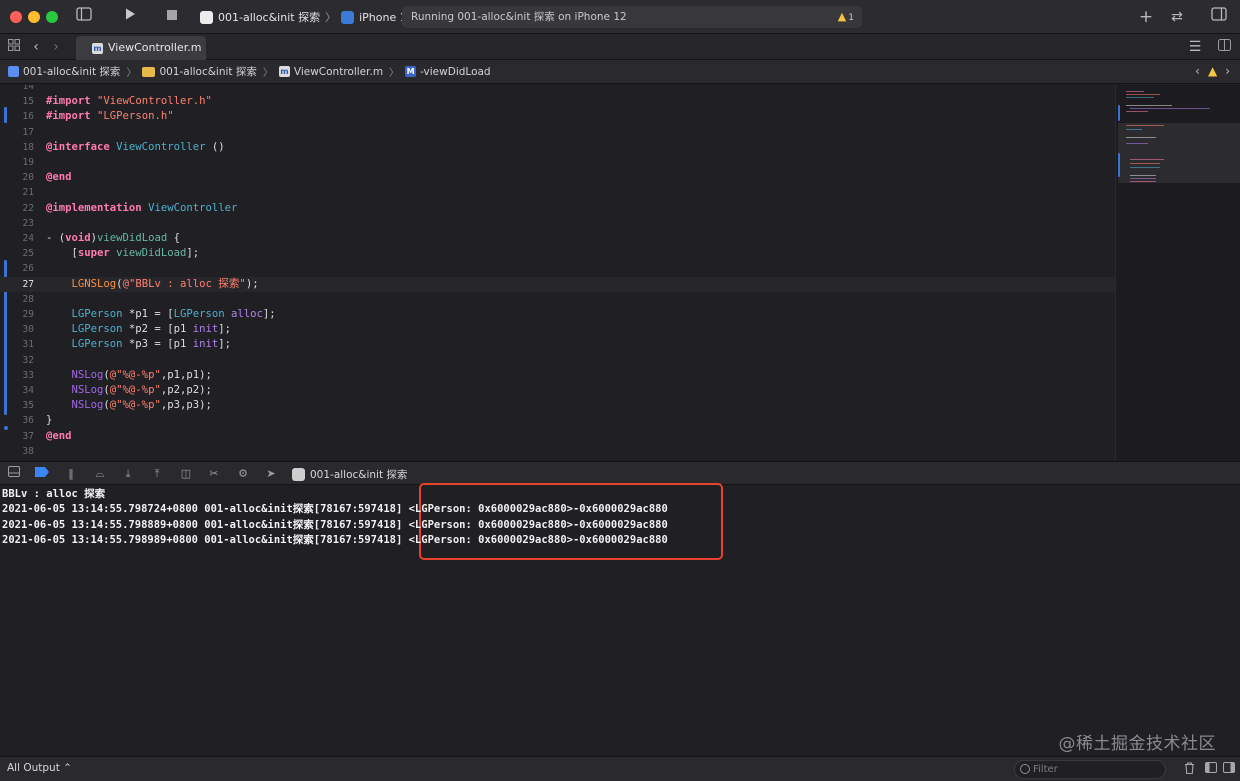 This screenshot has width=1240, height=781. Describe the element at coordinates (84, 17) in the screenshot. I see `navigator-toggle-icon` at that location.